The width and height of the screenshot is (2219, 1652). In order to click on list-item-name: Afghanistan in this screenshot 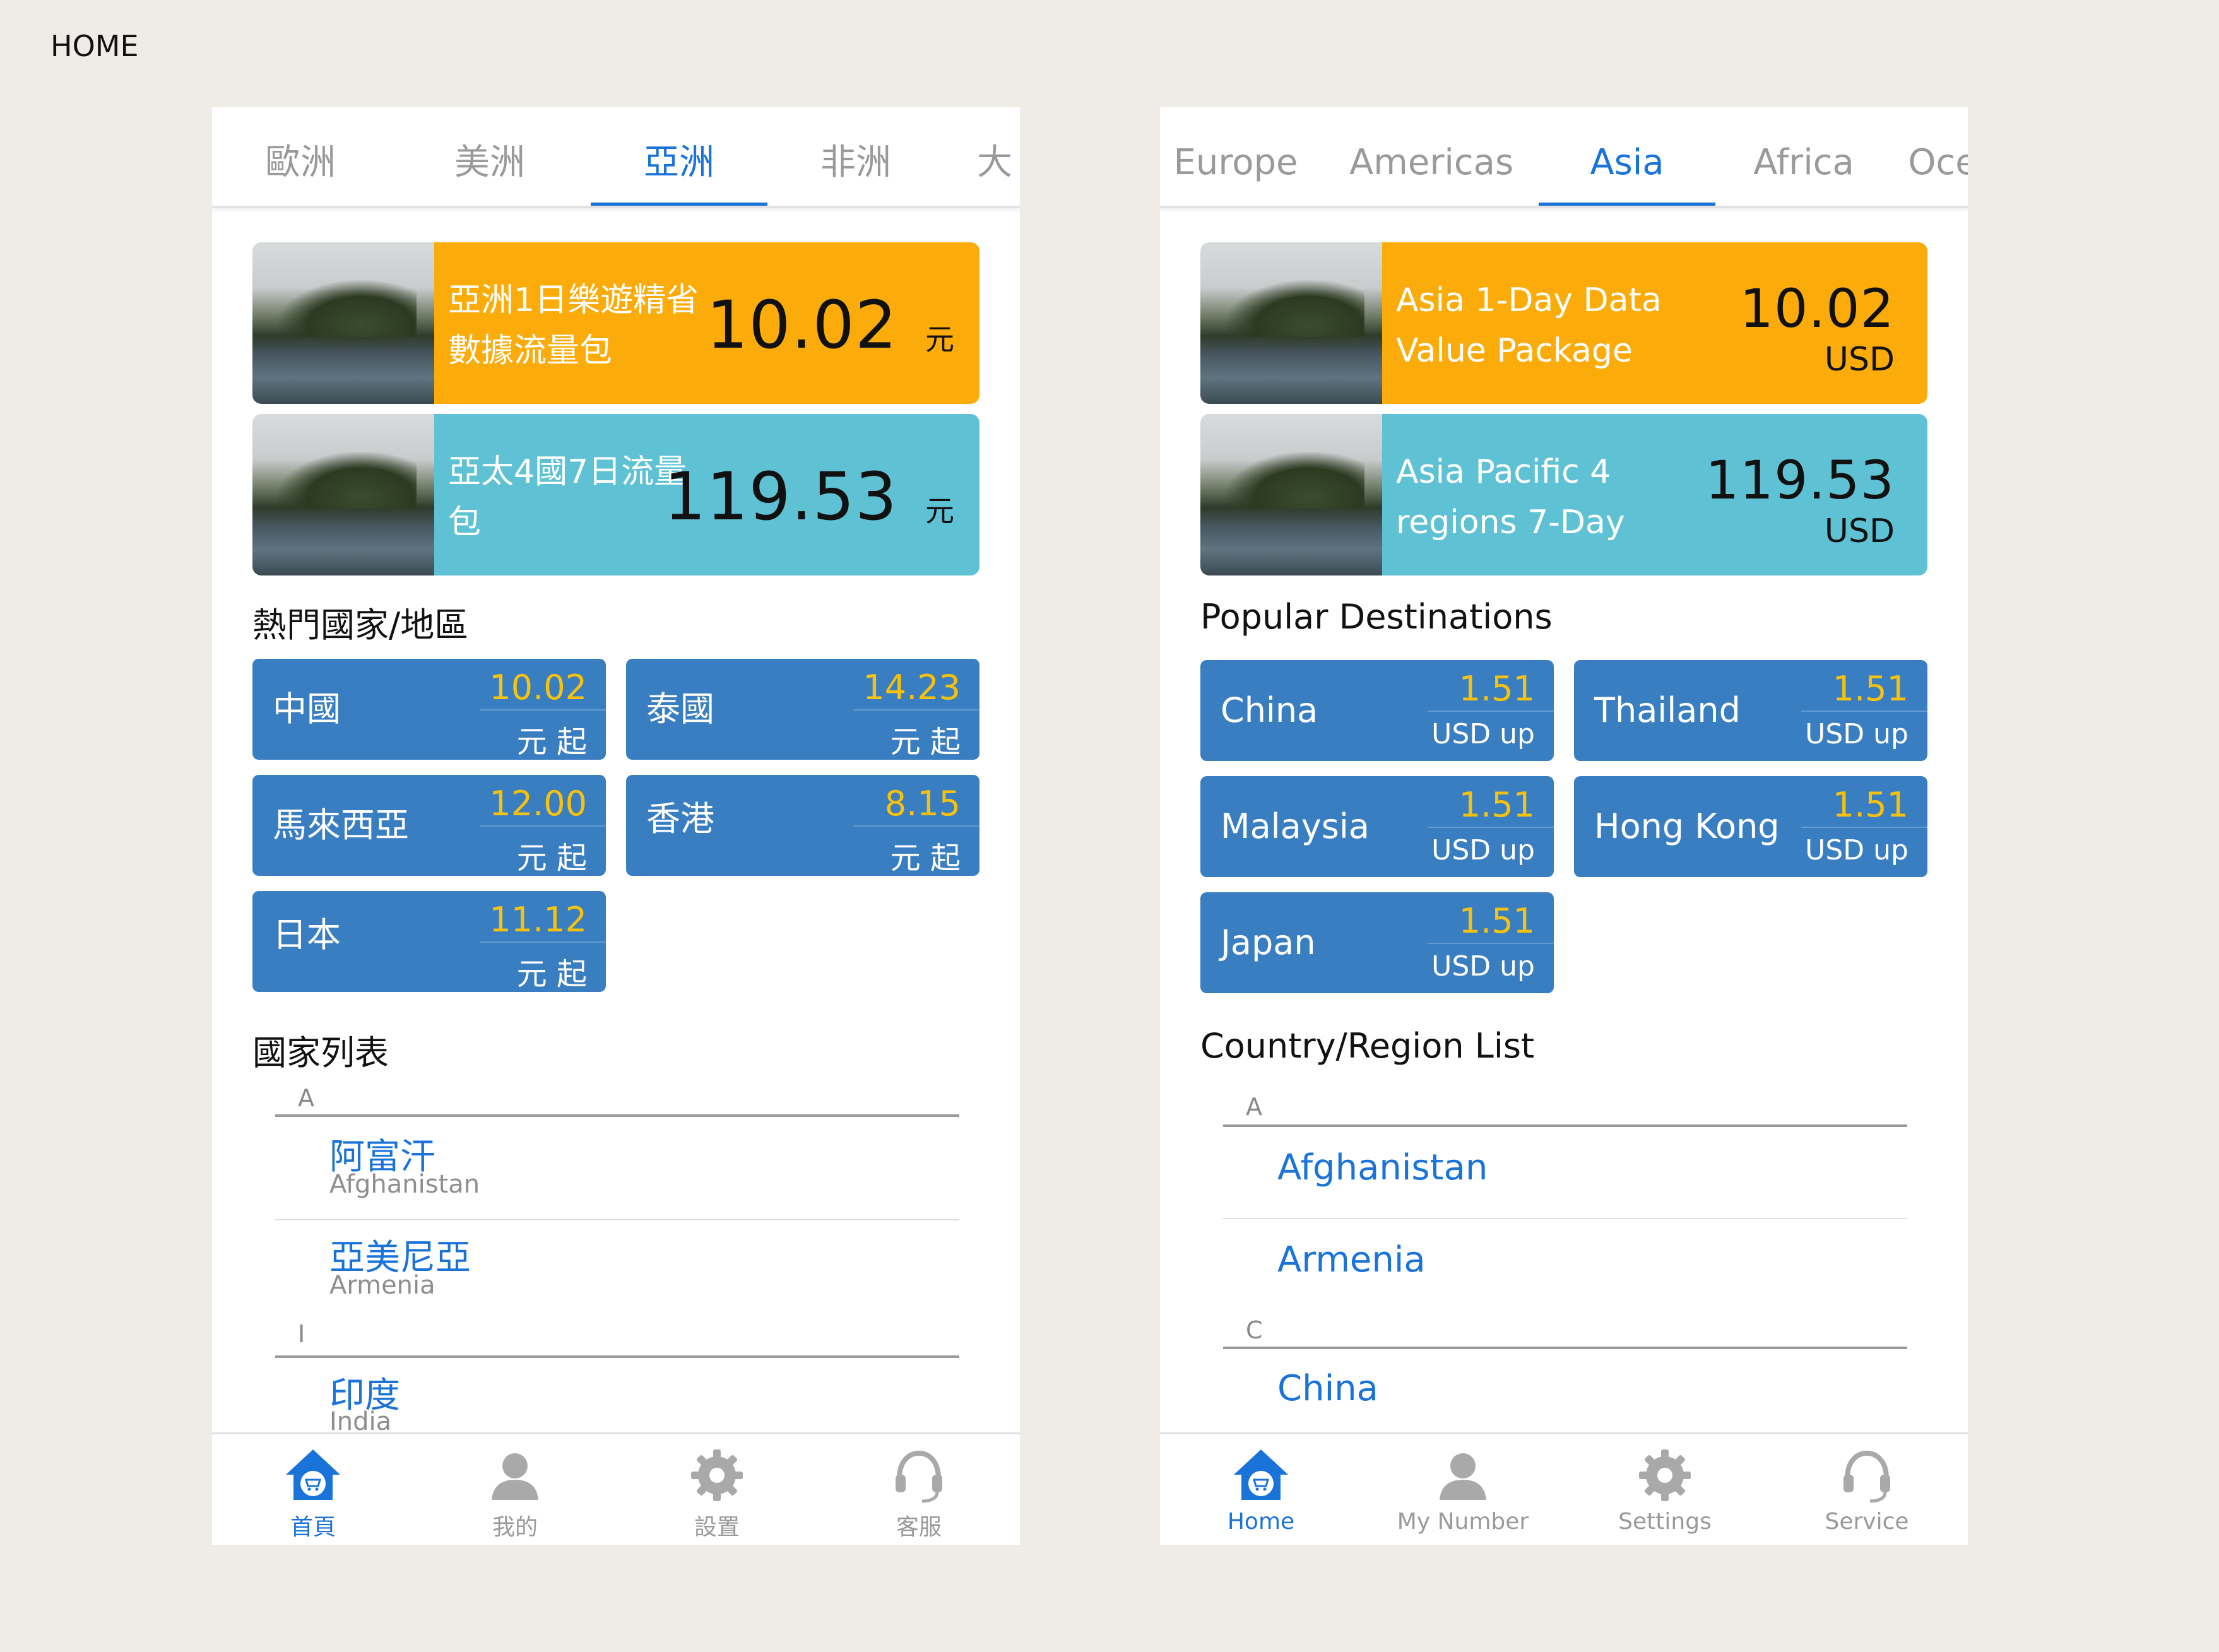, I will do `click(1383, 1167)`.